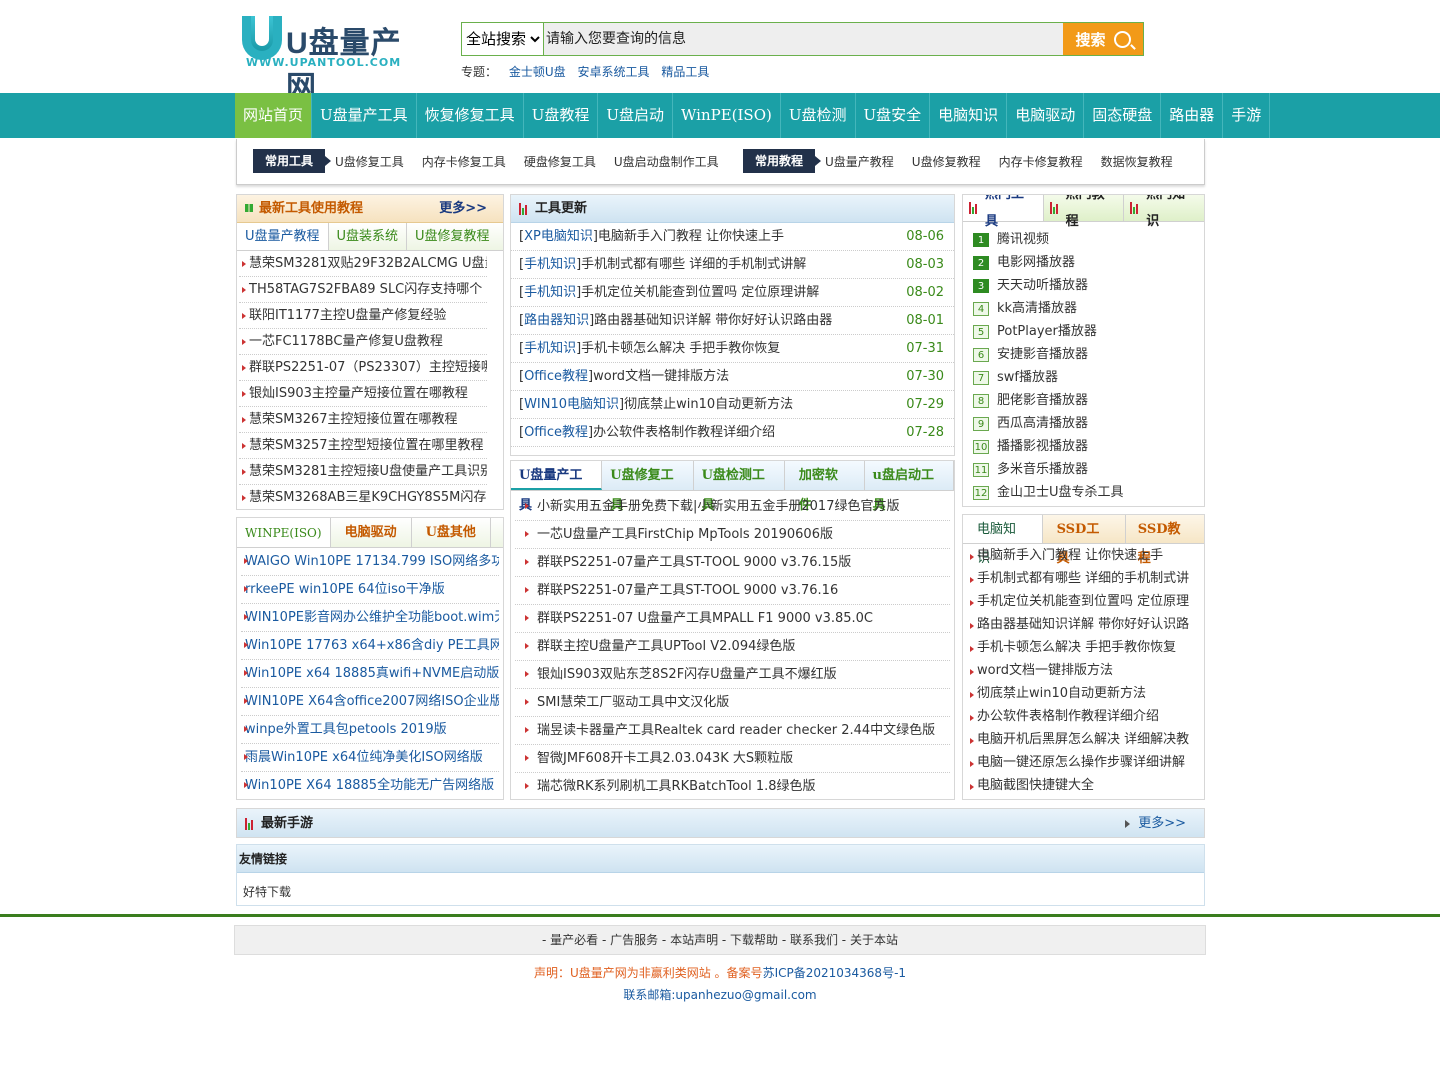 The height and width of the screenshot is (1080, 1440). What do you see at coordinates (732, 405) in the screenshot?
I see `update-row: [WIN10电脑知识]彻底禁止win10自动更新方法 07-29` at bounding box center [732, 405].